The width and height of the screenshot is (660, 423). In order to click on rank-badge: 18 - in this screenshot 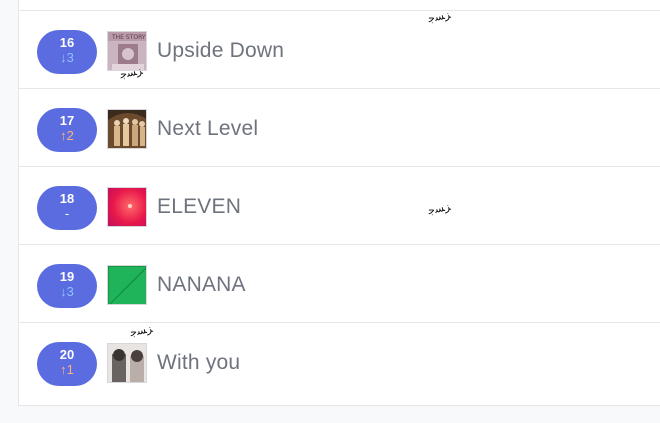, I will do `click(67, 208)`.